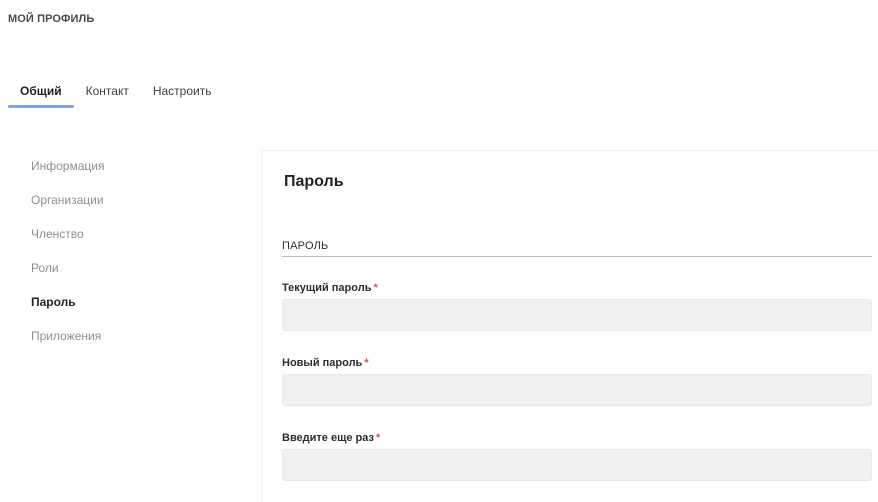  What do you see at coordinates (182, 96) in the screenshot?
I see `tab-customize: Настроить` at bounding box center [182, 96].